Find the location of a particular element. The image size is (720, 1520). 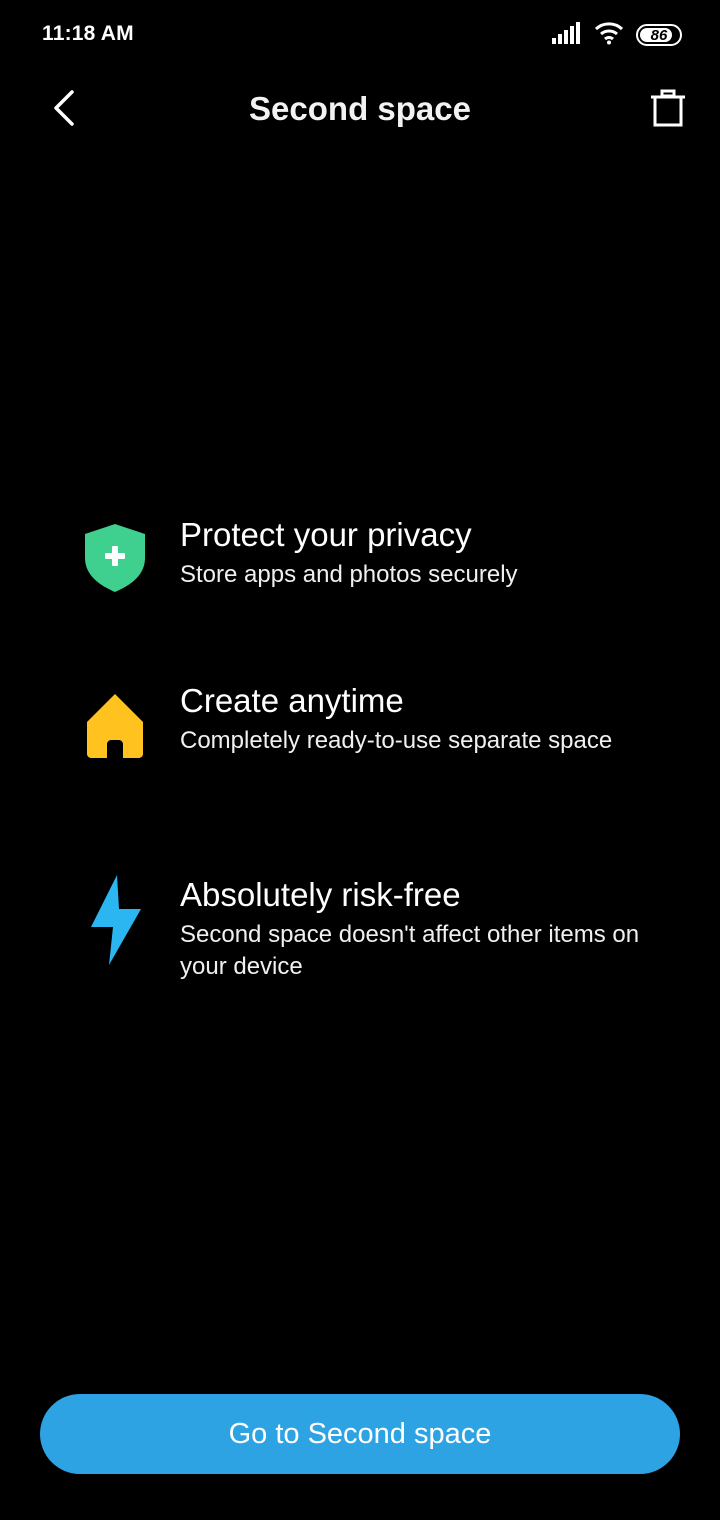

feature-description: Store apps and photos securely is located at coordinates (349, 574).